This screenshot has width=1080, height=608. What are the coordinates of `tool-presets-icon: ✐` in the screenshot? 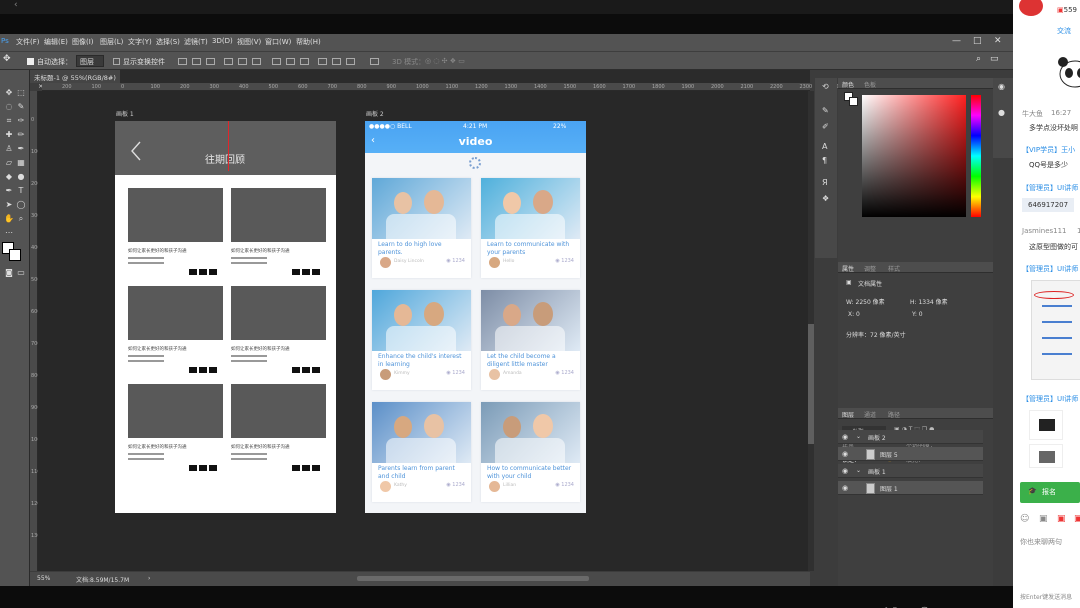 It's located at (825, 126).